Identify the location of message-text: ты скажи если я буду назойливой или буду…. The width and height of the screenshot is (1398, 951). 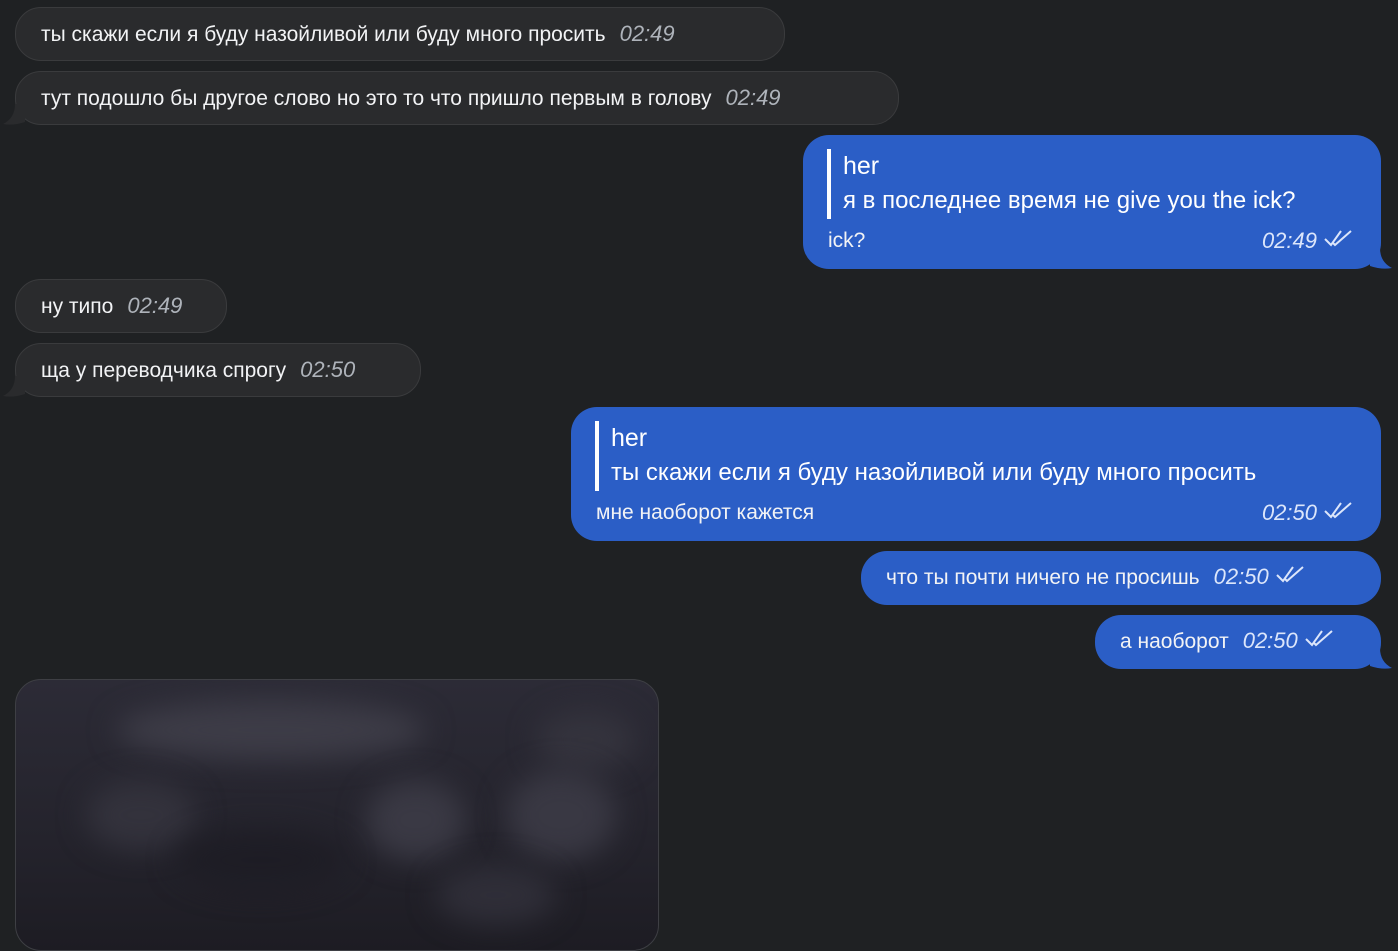
(323, 34).